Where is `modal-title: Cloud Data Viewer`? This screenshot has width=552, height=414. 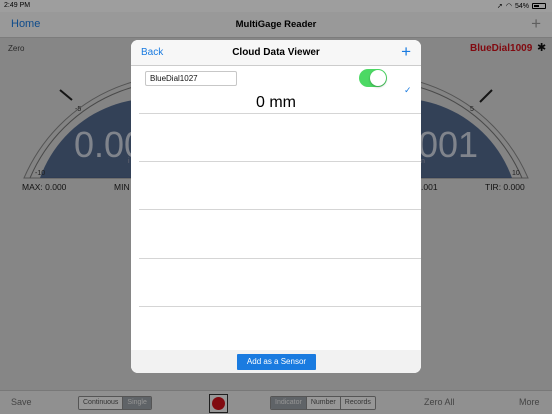
modal-title: Cloud Data Viewer is located at coordinates (276, 52).